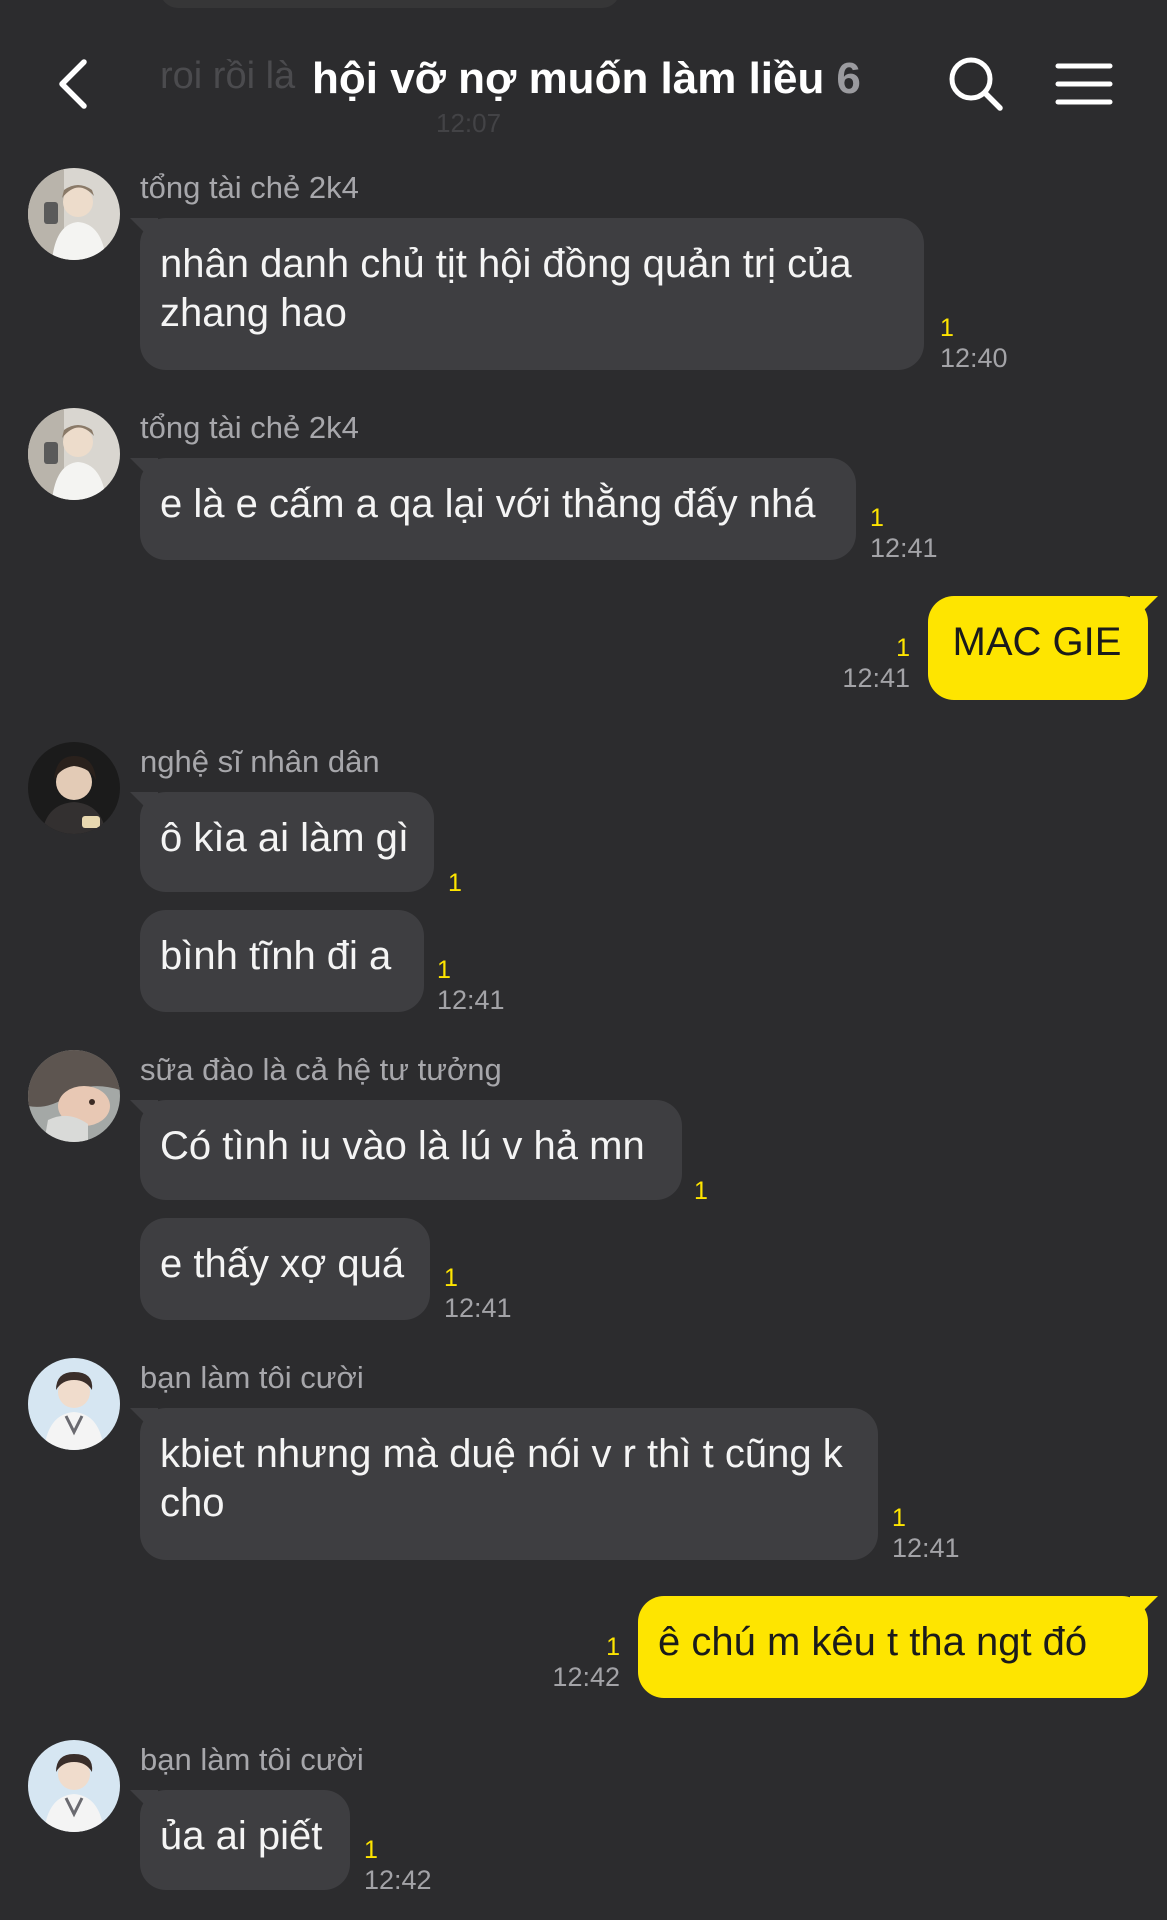  Describe the element at coordinates (390, 4) in the screenshot. I see `previous-bubble-fragment` at that location.